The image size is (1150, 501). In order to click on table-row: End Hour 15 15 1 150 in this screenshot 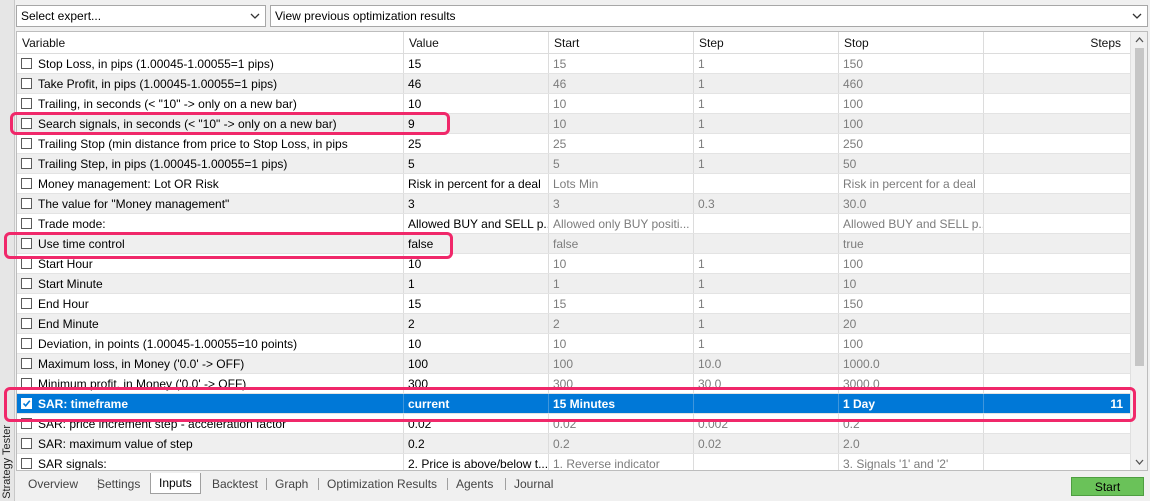, I will do `click(574, 304)`.